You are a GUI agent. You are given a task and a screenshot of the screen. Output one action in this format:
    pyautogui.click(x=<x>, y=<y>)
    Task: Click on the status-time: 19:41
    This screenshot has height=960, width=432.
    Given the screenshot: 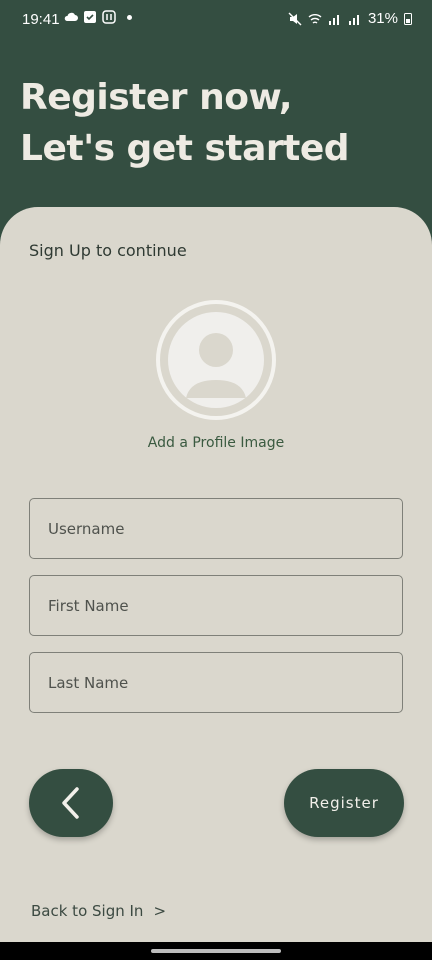 What is the action you would take?
    pyautogui.click(x=41, y=19)
    